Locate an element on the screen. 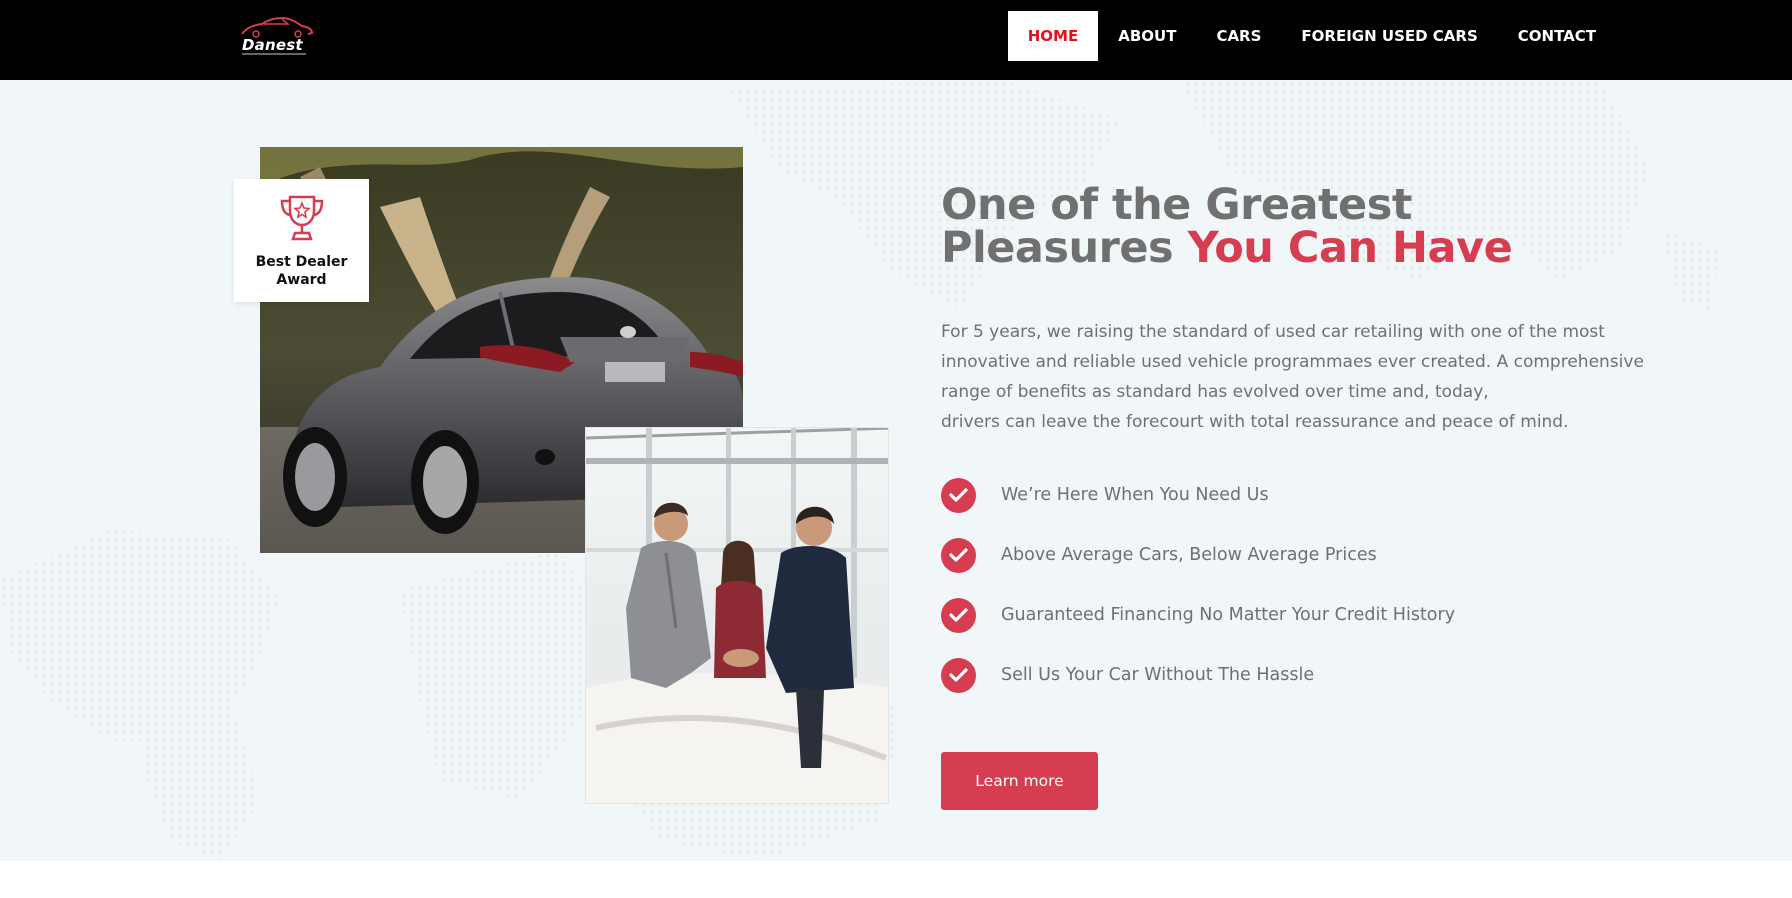 The height and width of the screenshot is (898, 1792). feature-item: Sell Us Your Car Without The Hassle is located at coordinates (1291, 688).